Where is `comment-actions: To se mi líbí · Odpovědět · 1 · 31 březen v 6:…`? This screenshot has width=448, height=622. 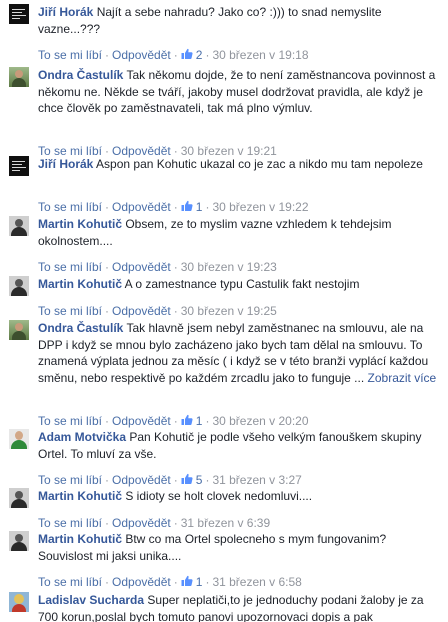 comment-actions: To se mi líbí · Odpovědět · 1 · 31 březen v 6:… is located at coordinates (170, 582).